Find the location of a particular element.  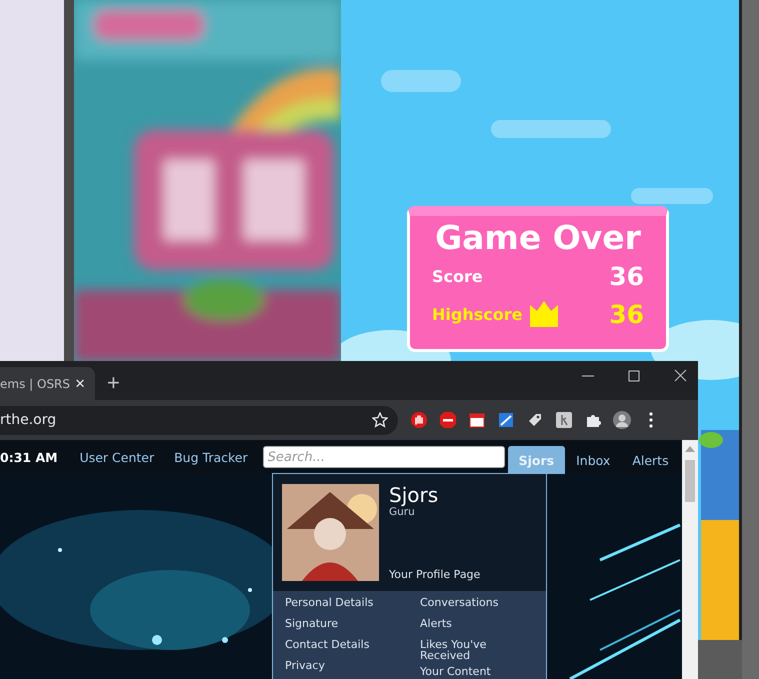

browser-tab: ems | OSRS × is located at coordinates (47, 383).